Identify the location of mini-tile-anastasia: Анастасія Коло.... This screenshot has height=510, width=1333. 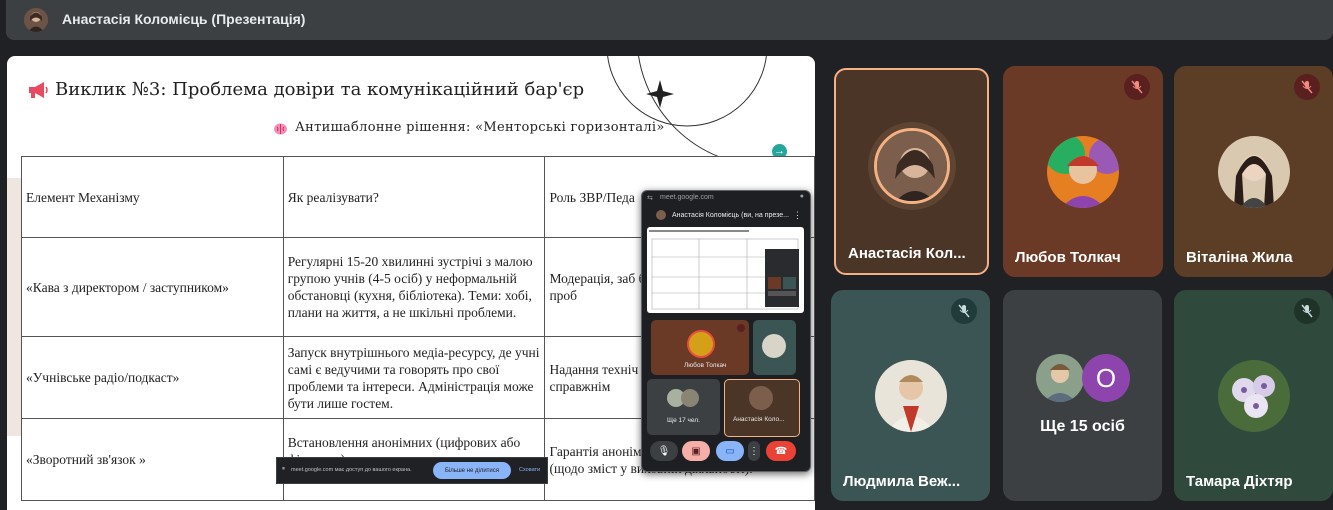
(762, 408).